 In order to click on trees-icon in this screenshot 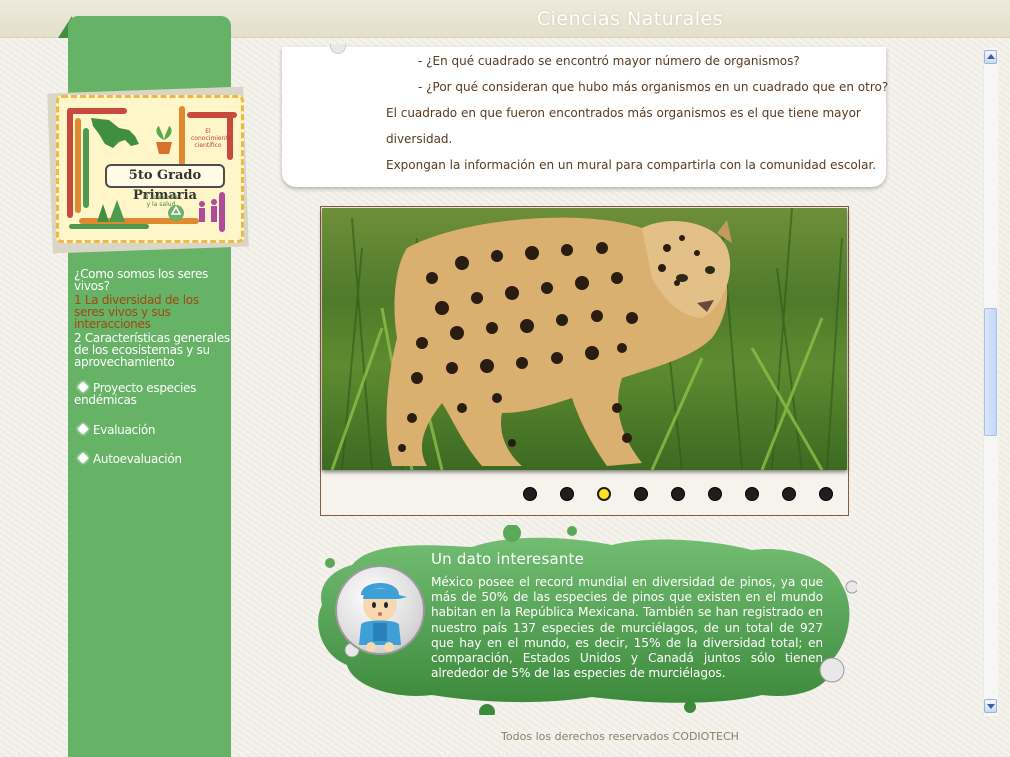, I will do `click(111, 211)`.